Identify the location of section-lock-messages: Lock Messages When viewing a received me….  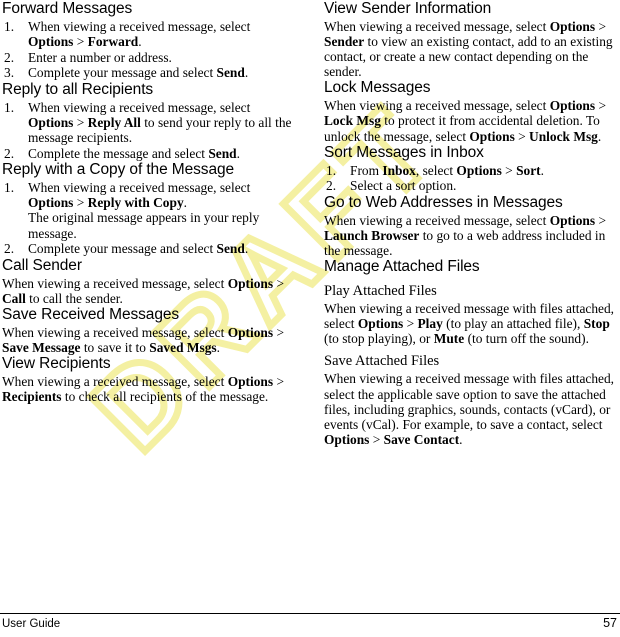
(472, 111).